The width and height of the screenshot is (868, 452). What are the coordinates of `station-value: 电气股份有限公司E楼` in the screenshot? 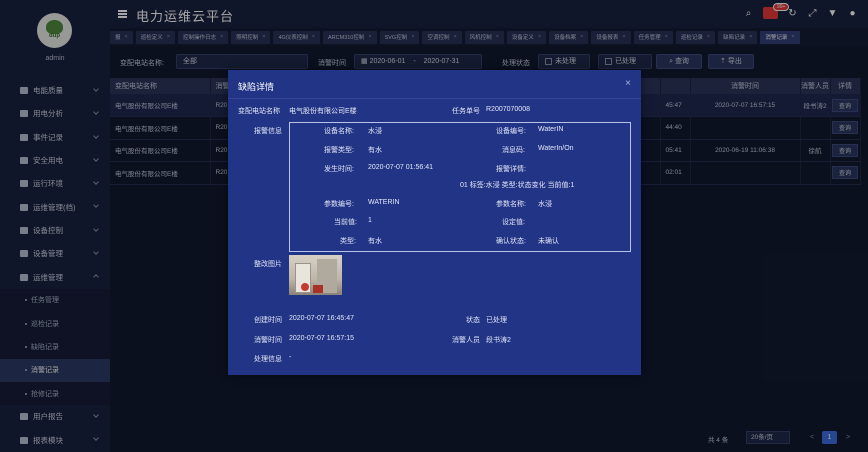 It's located at (323, 111).